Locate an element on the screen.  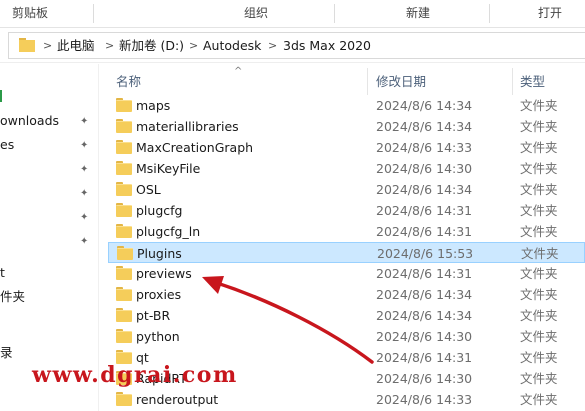
ribbon-group-new: 新建 is located at coordinates (418, 13).